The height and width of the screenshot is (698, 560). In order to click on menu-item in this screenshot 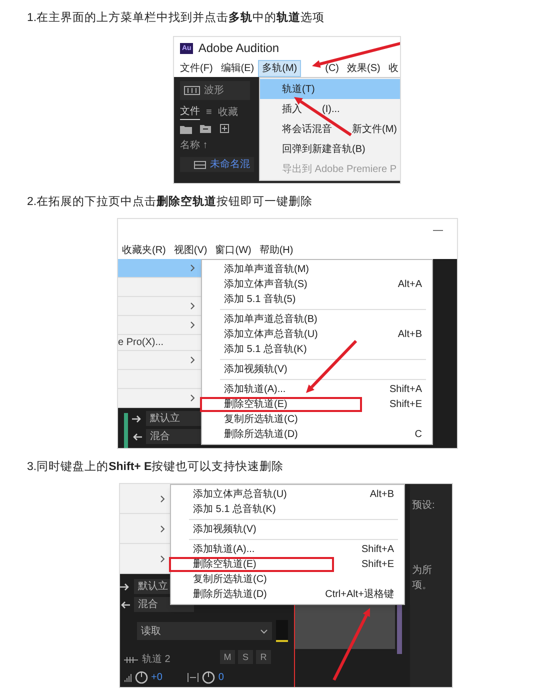, I will do `click(159, 268)`.